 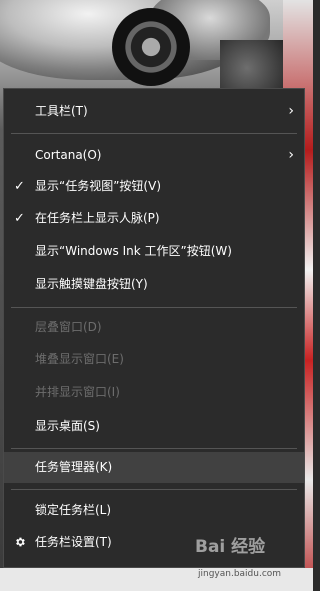 What do you see at coordinates (67, 426) in the screenshot?
I see `menu-item-label: 显示桌面(S)` at bounding box center [67, 426].